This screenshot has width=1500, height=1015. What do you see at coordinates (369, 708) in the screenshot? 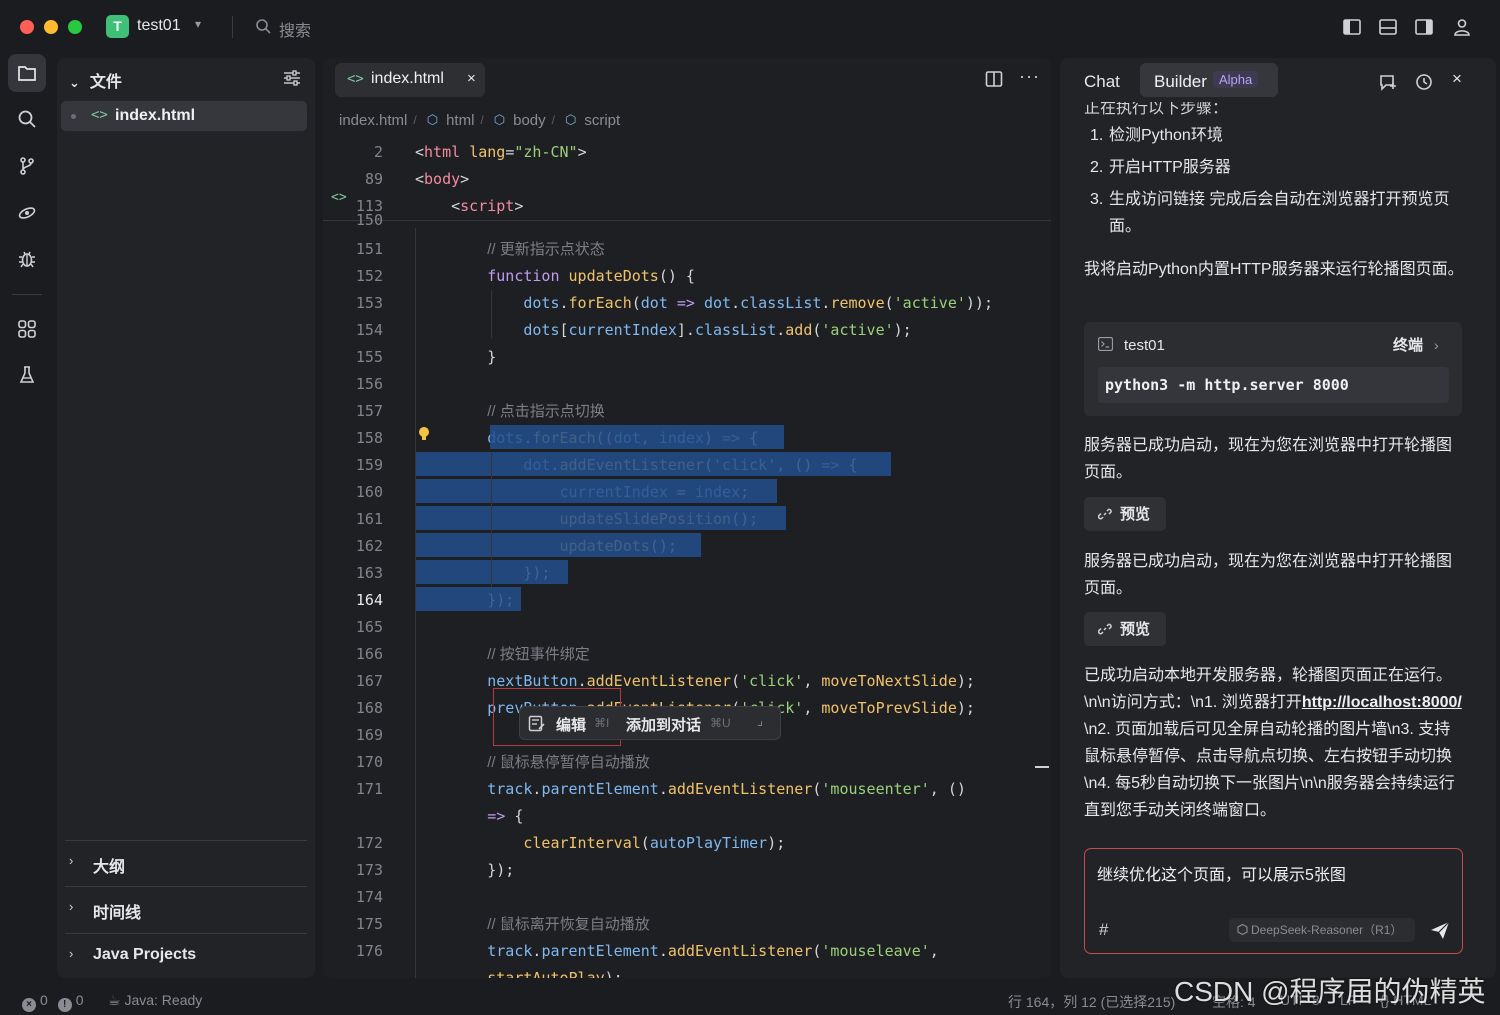
I see `line-number: 168` at bounding box center [369, 708].